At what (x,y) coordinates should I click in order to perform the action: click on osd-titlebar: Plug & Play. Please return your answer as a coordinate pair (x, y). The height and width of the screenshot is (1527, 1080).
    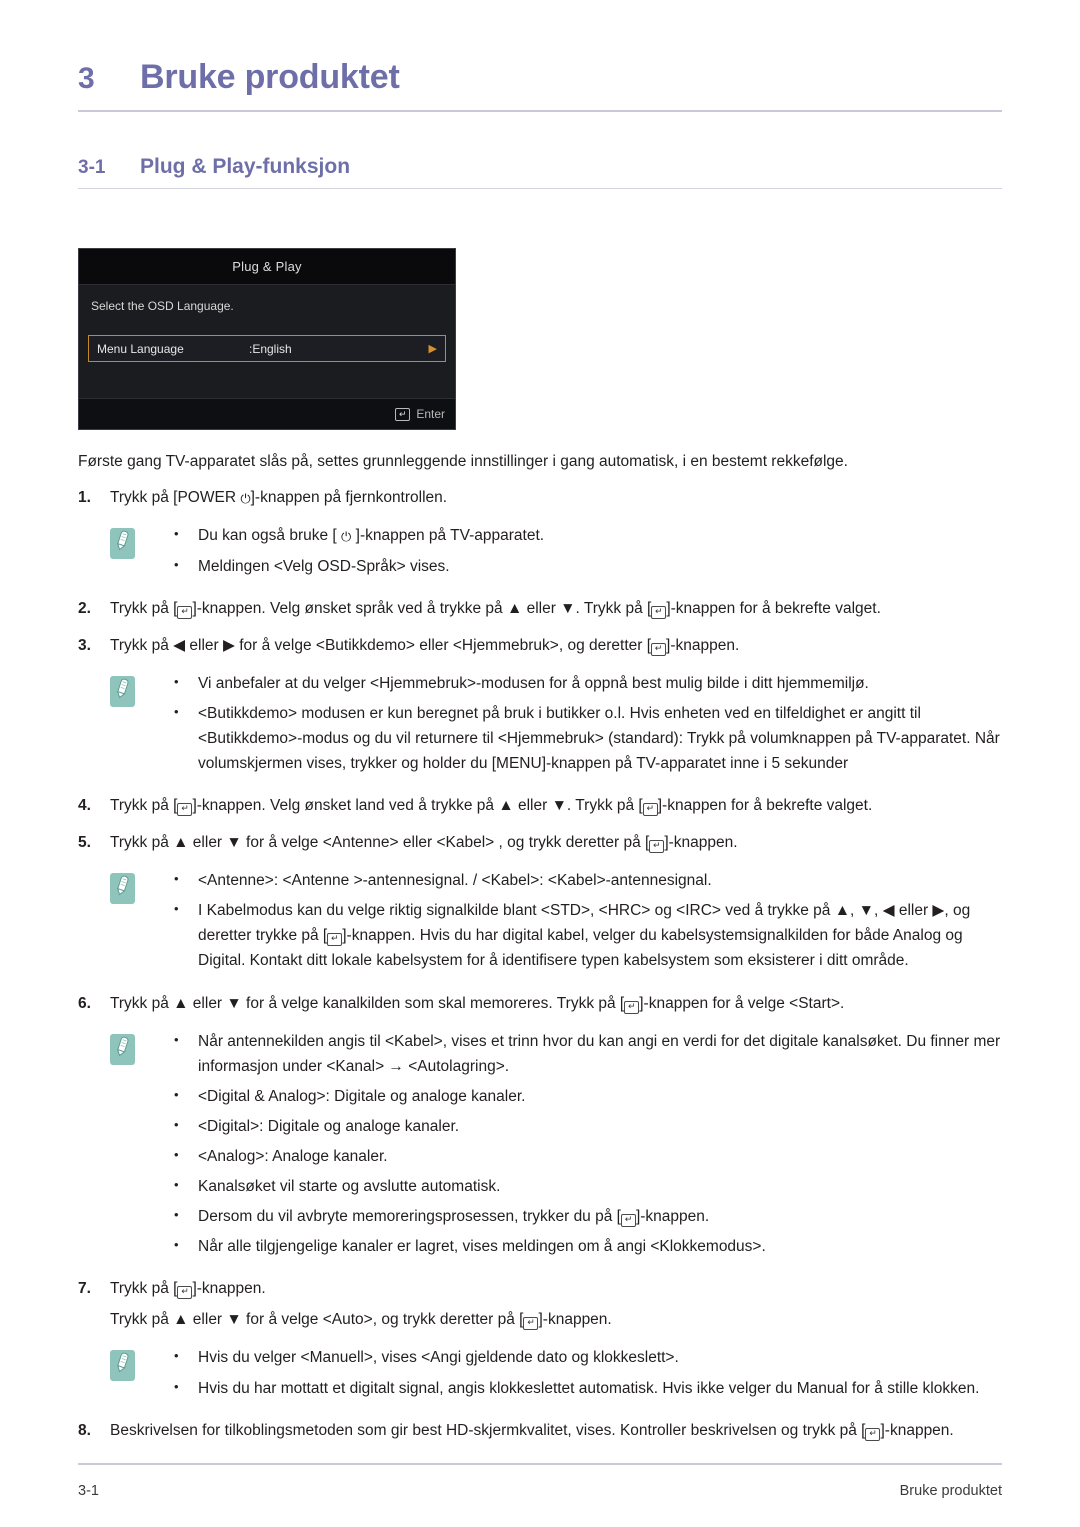
    Looking at the image, I should click on (267, 267).